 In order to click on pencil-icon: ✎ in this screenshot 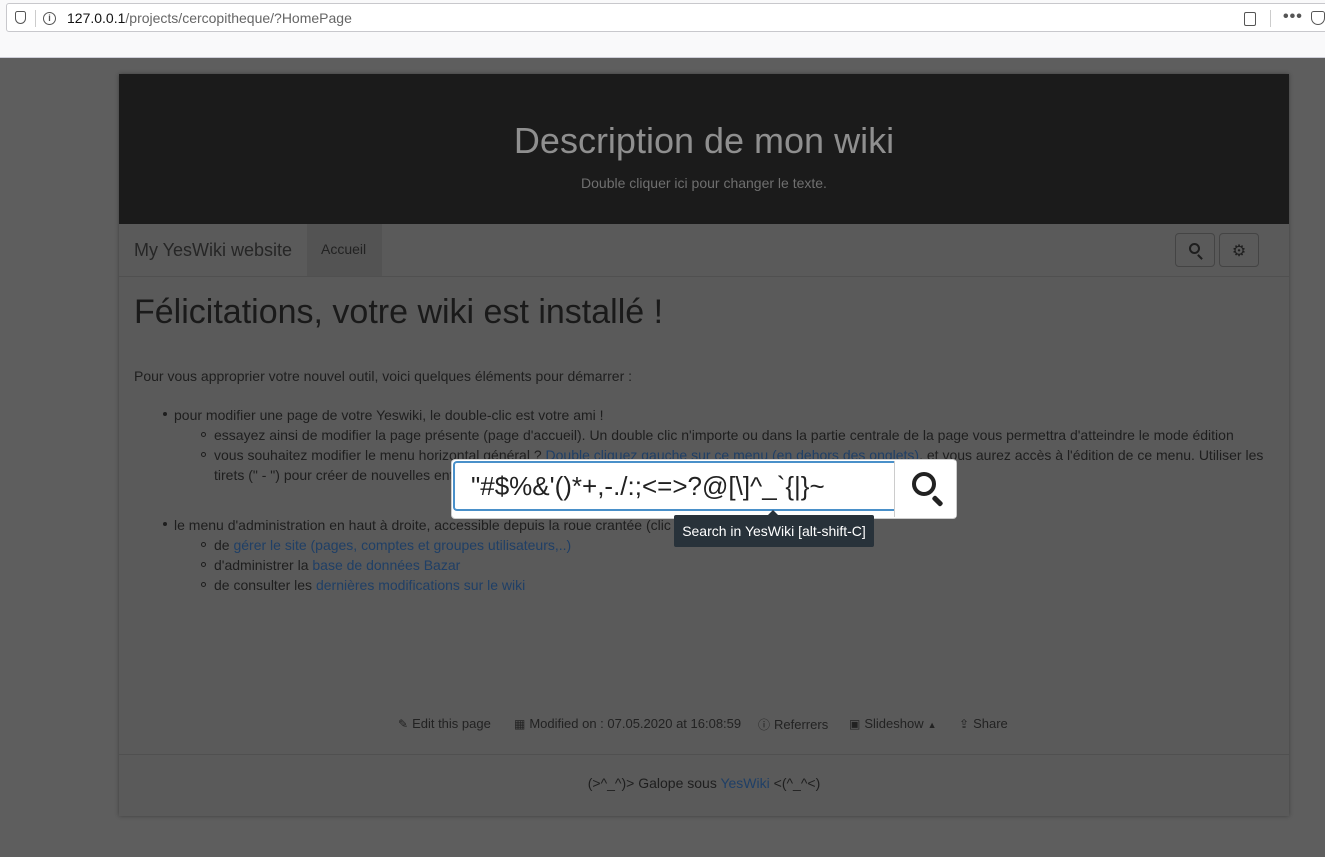, I will do `click(403, 724)`.